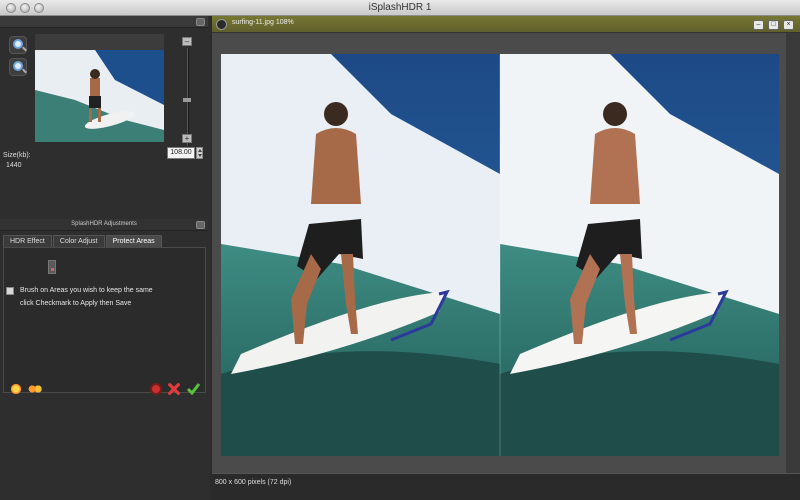 The width and height of the screenshot is (800, 500). Describe the element at coordinates (16, 389) in the screenshot. I see `sun-icon` at that location.